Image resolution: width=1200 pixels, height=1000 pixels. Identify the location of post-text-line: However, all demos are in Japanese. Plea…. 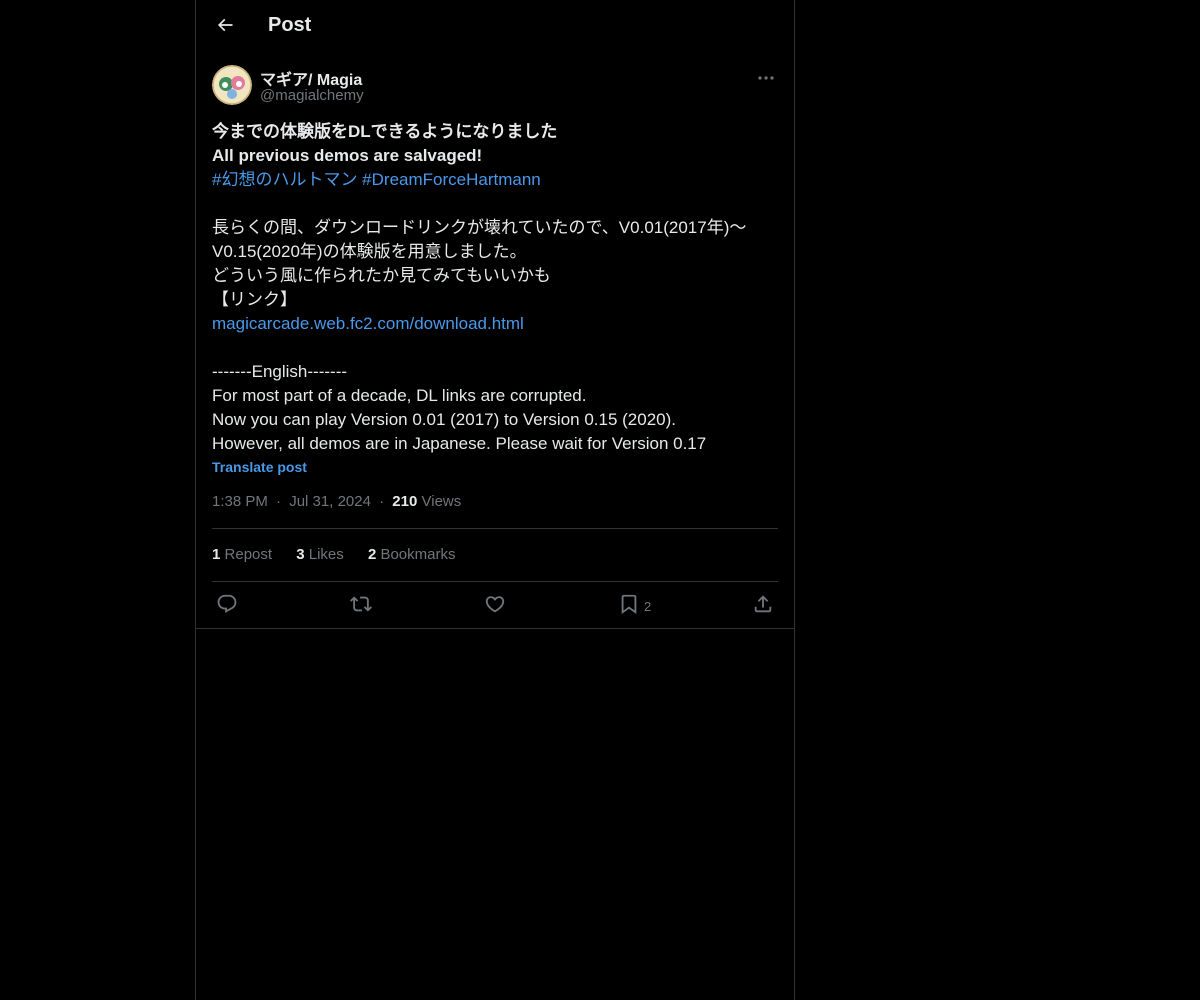
(459, 443).